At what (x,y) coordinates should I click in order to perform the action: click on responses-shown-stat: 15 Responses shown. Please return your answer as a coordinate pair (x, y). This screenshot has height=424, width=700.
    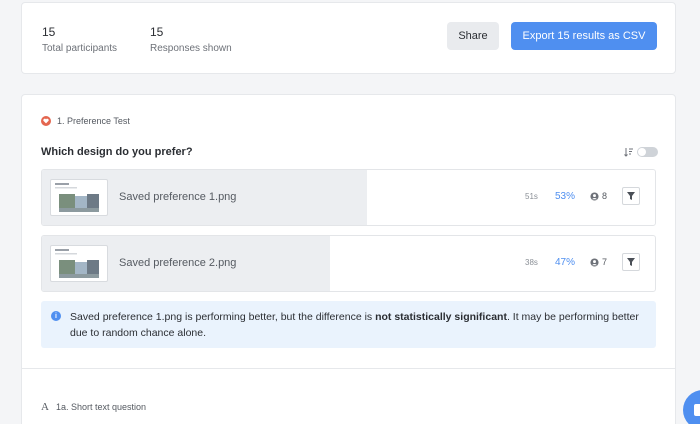
    Looking at the image, I should click on (191, 40).